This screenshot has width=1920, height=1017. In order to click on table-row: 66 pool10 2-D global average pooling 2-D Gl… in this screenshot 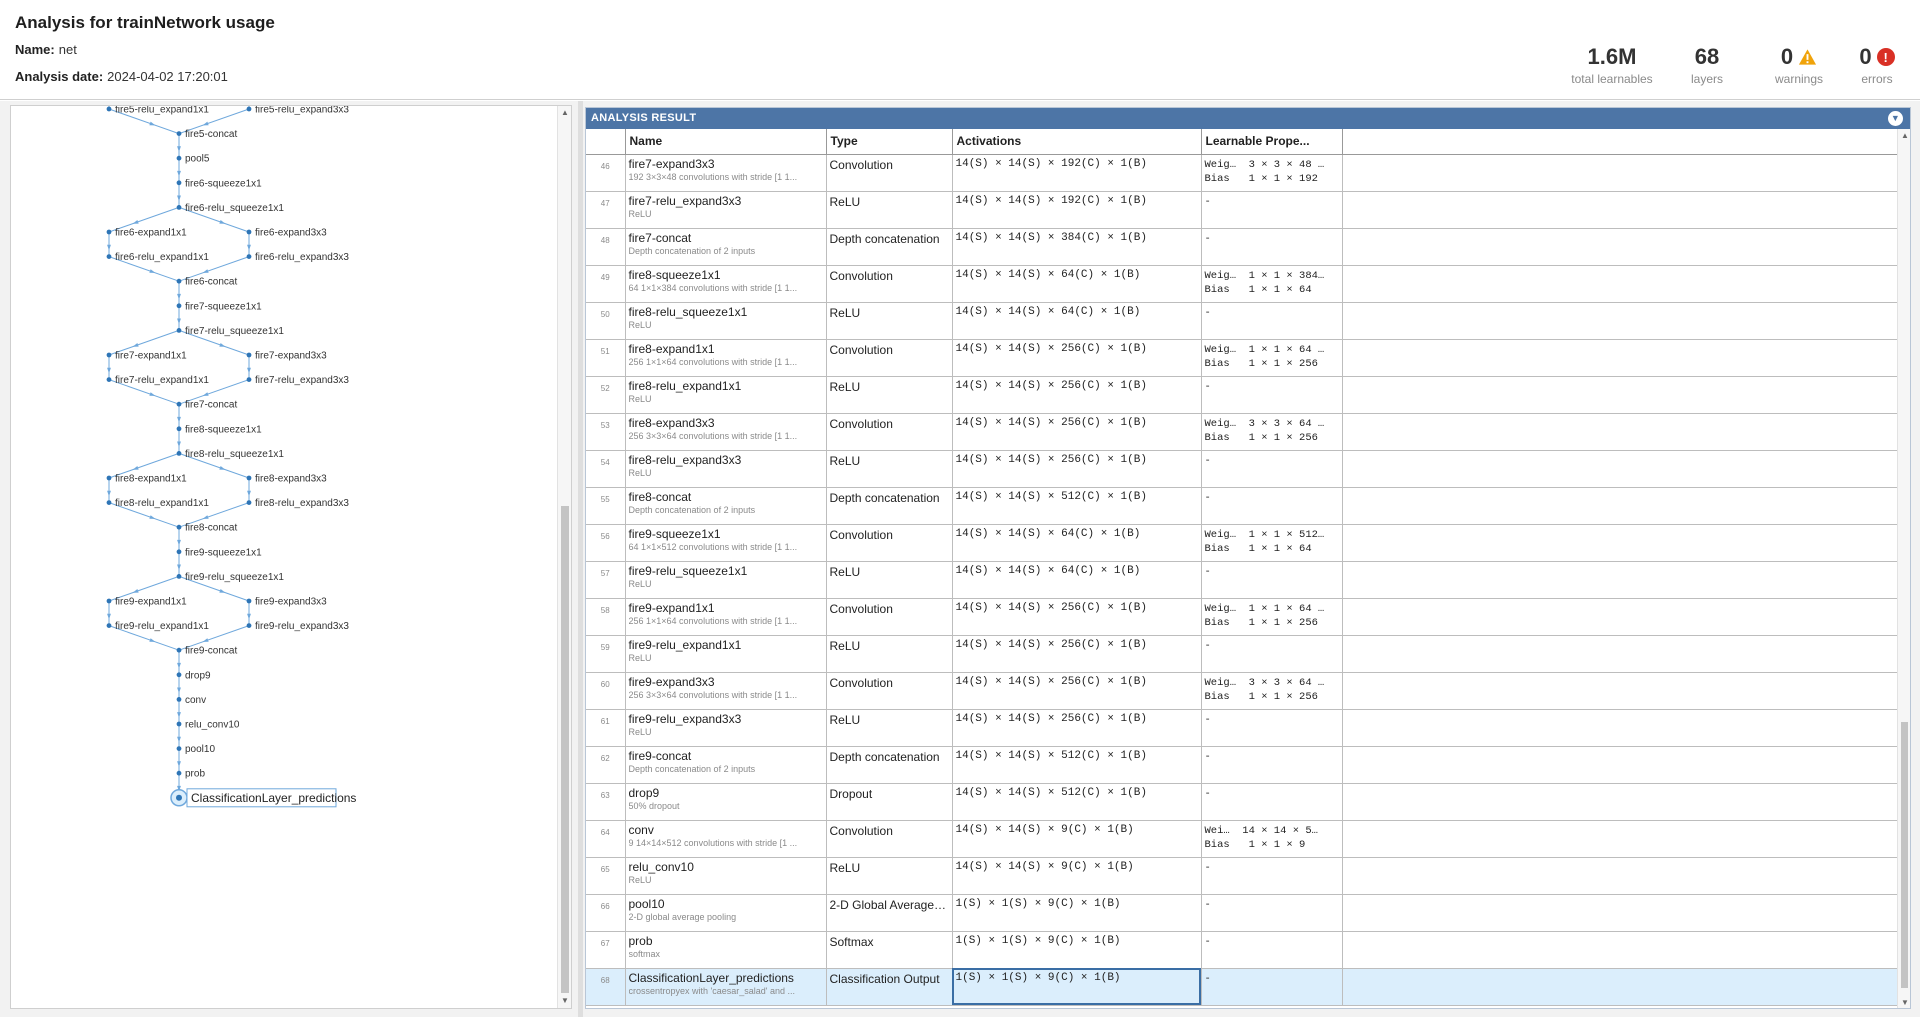, I will do `click(1242, 913)`.